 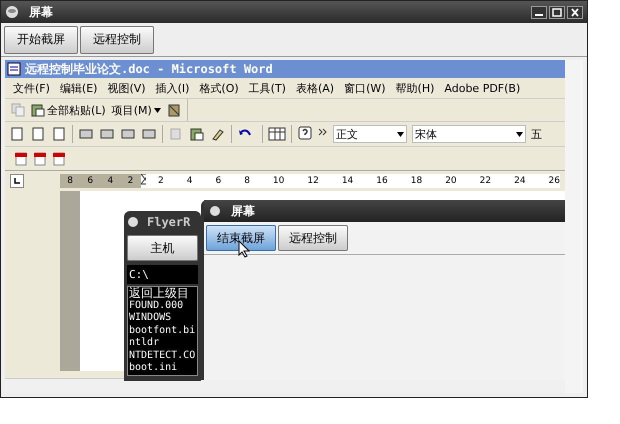 I want to click on ruler-number: 20, so click(x=451, y=181).